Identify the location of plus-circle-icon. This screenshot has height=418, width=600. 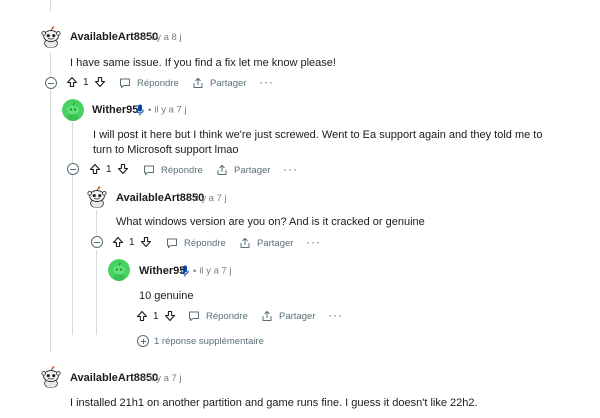
(143, 341).